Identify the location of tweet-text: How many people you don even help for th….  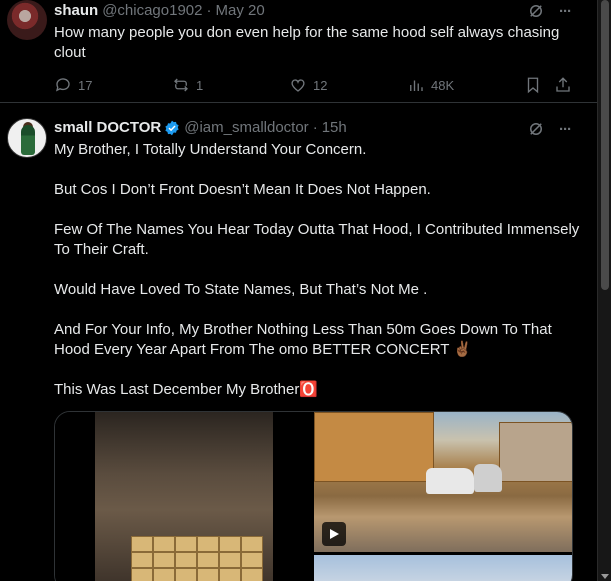
(307, 42).